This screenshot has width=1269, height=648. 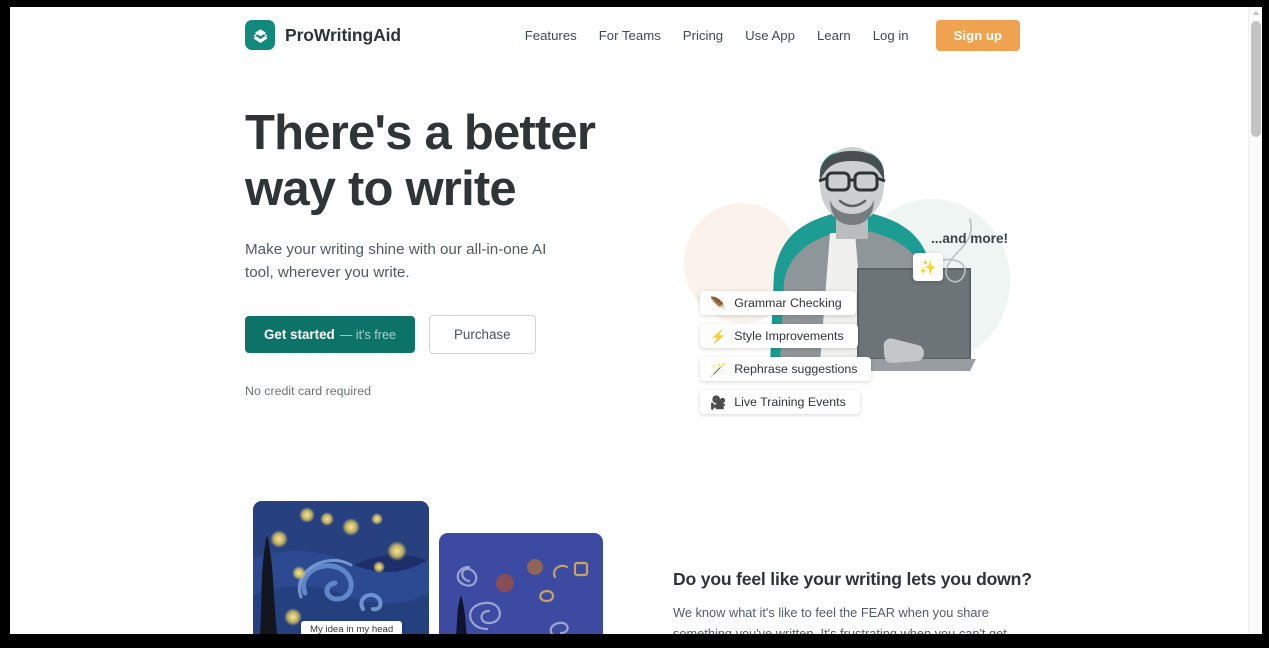 What do you see at coordinates (790, 402) in the screenshot?
I see `feature-chip-label: Live Training Events` at bounding box center [790, 402].